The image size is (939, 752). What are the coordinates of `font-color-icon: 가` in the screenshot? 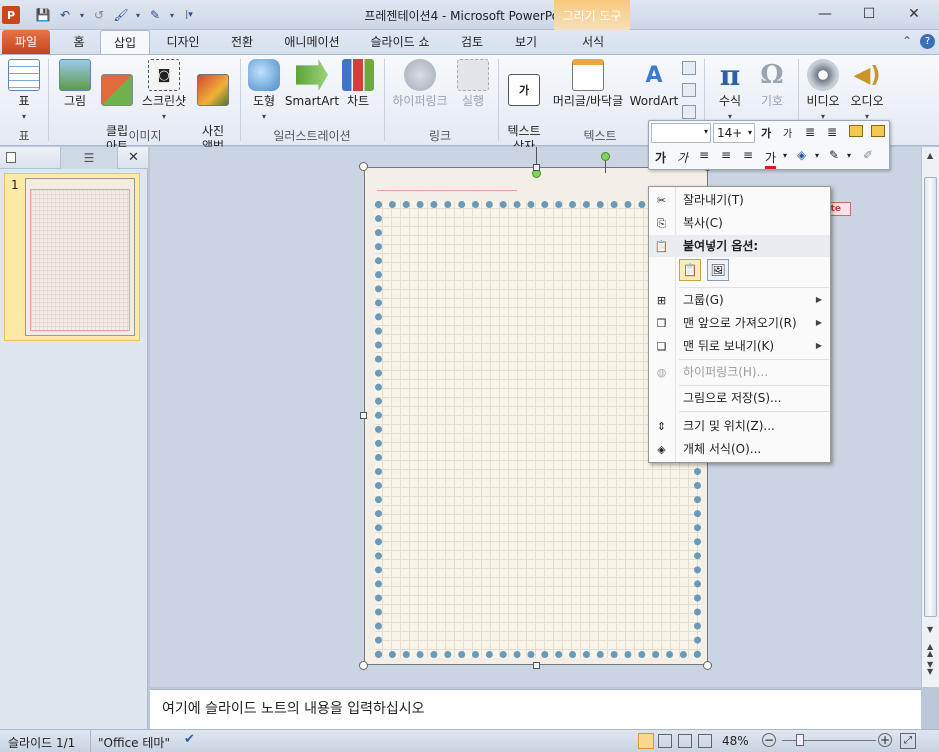 It's located at (771, 159).